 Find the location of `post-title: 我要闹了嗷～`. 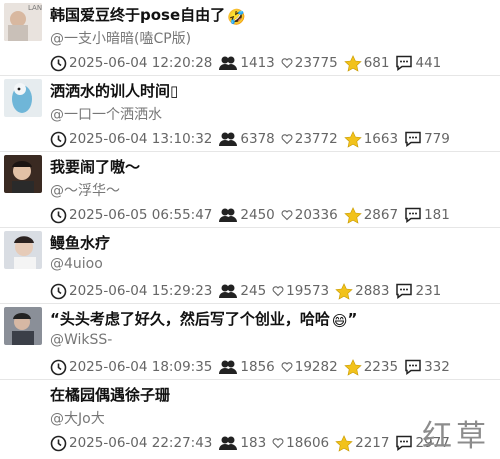

post-title: 我要闹了嗷～ is located at coordinates (95, 166).